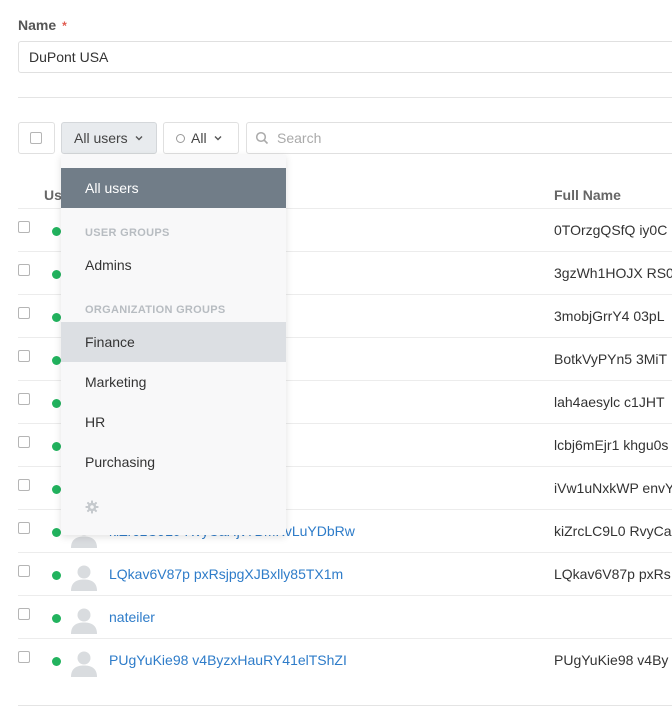  I want to click on full-name-cell: 3gzWh1HOJX RS0, so click(613, 273).